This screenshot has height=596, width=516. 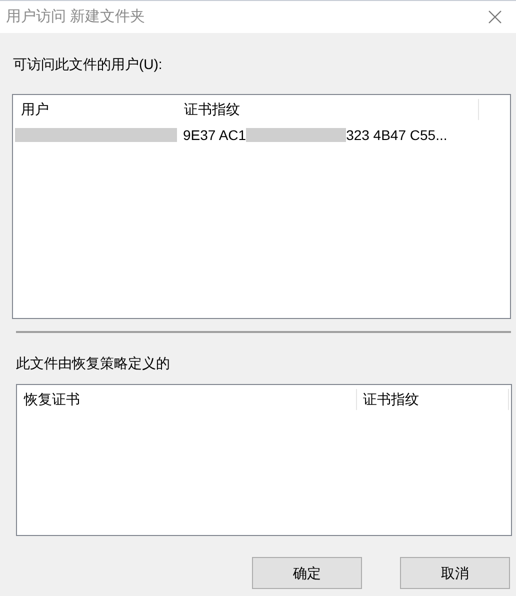 I want to click on ok-button: 确定, so click(x=307, y=573).